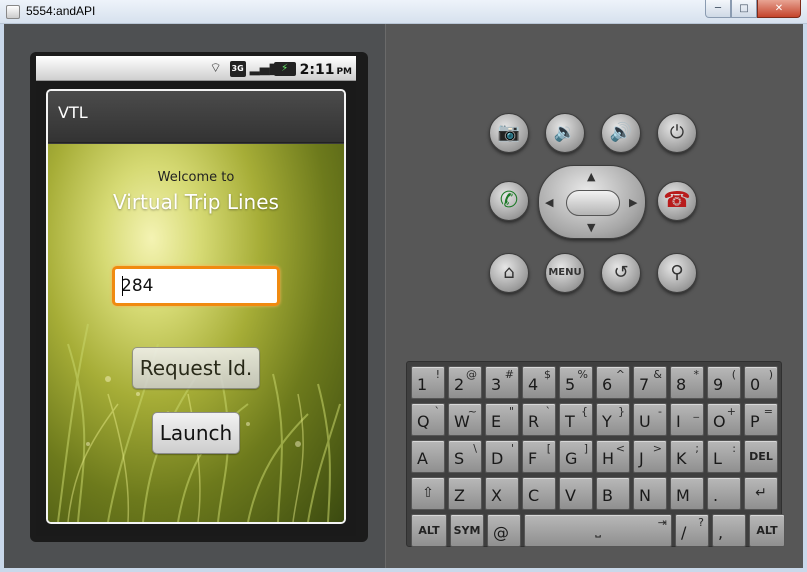 This screenshot has width=807, height=572. I want to click on dpad-right-arrow: ▶, so click(633, 202).